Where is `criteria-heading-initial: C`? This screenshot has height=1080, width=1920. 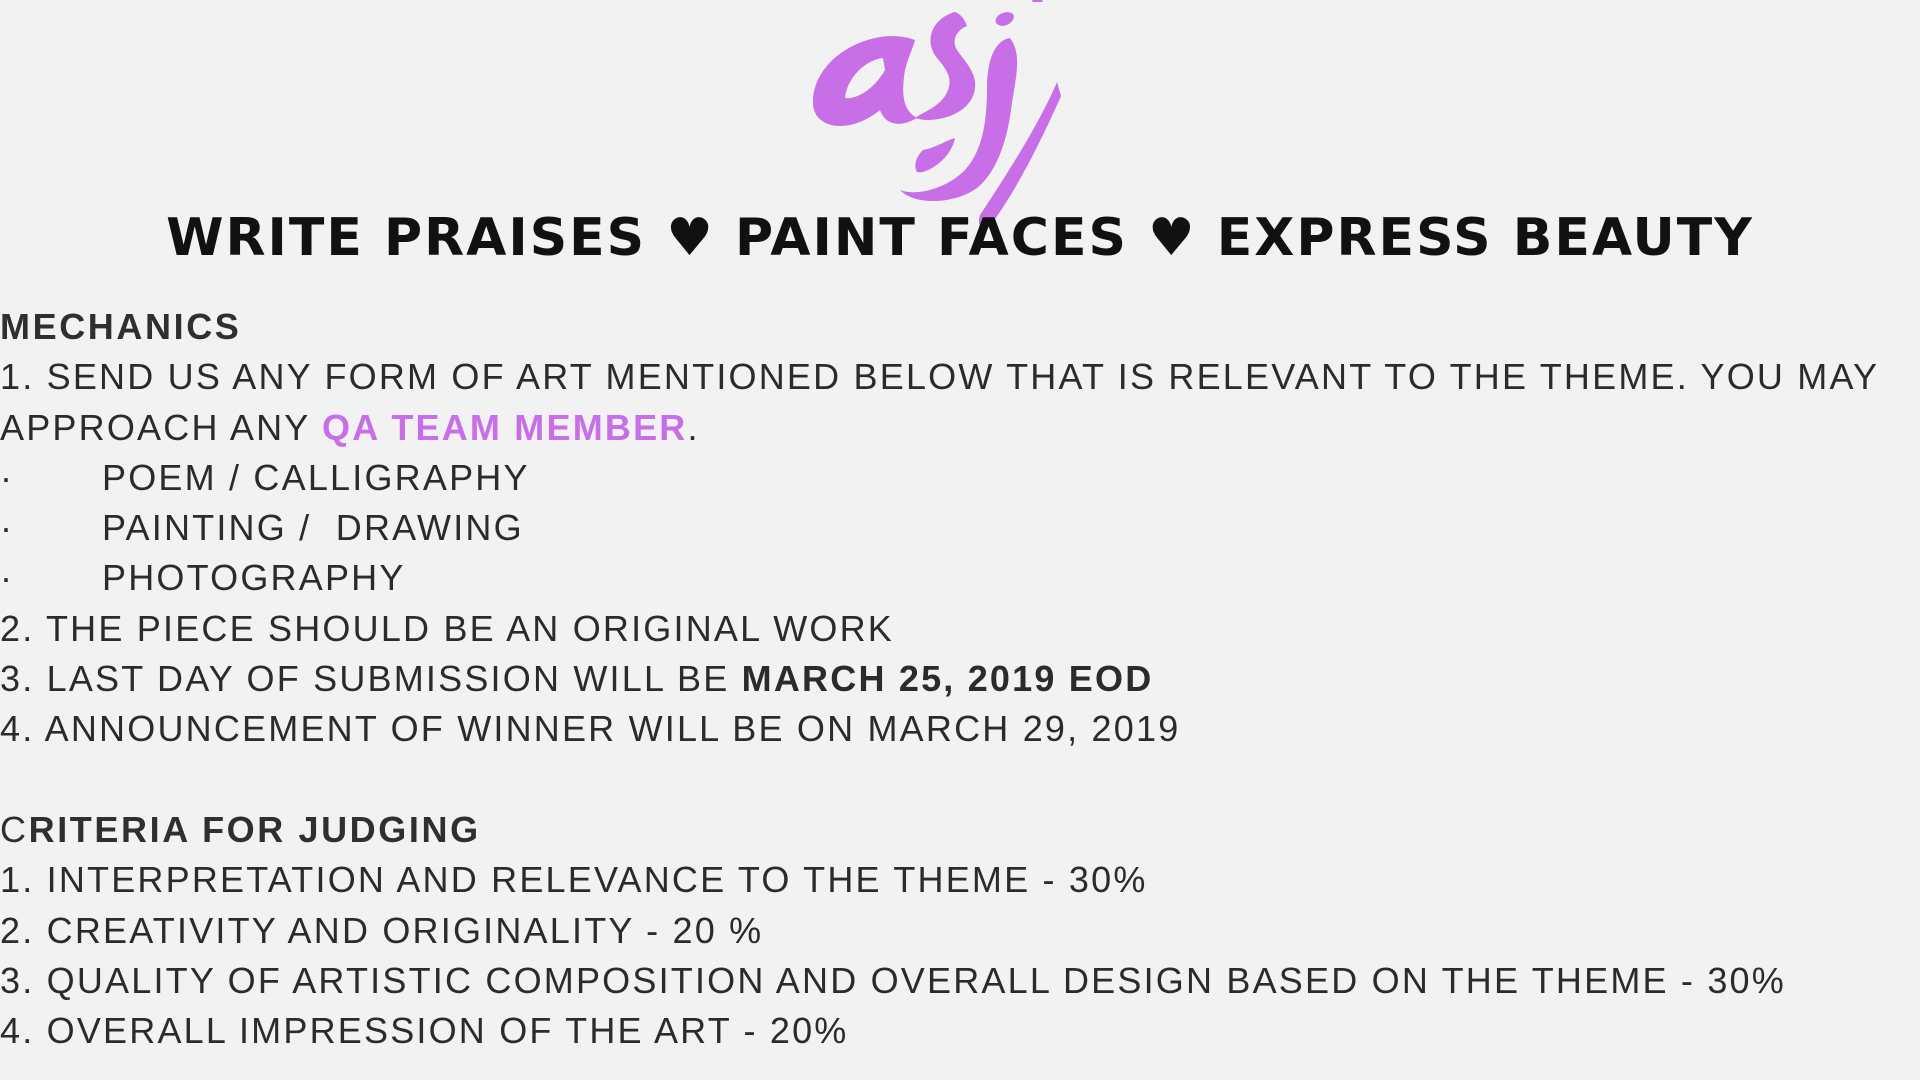
criteria-heading-initial: C is located at coordinates (14, 829).